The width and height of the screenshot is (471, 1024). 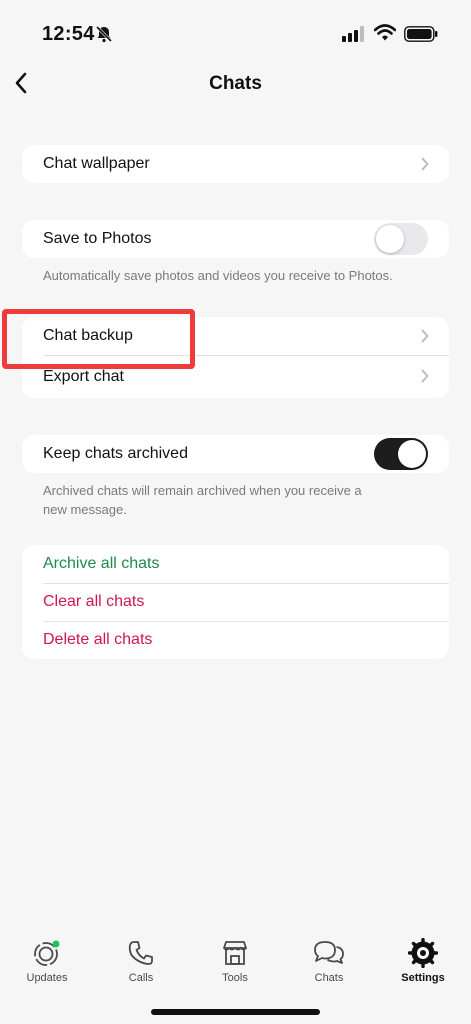 What do you see at coordinates (329, 978) in the screenshot?
I see `tab-chats-label: Chats` at bounding box center [329, 978].